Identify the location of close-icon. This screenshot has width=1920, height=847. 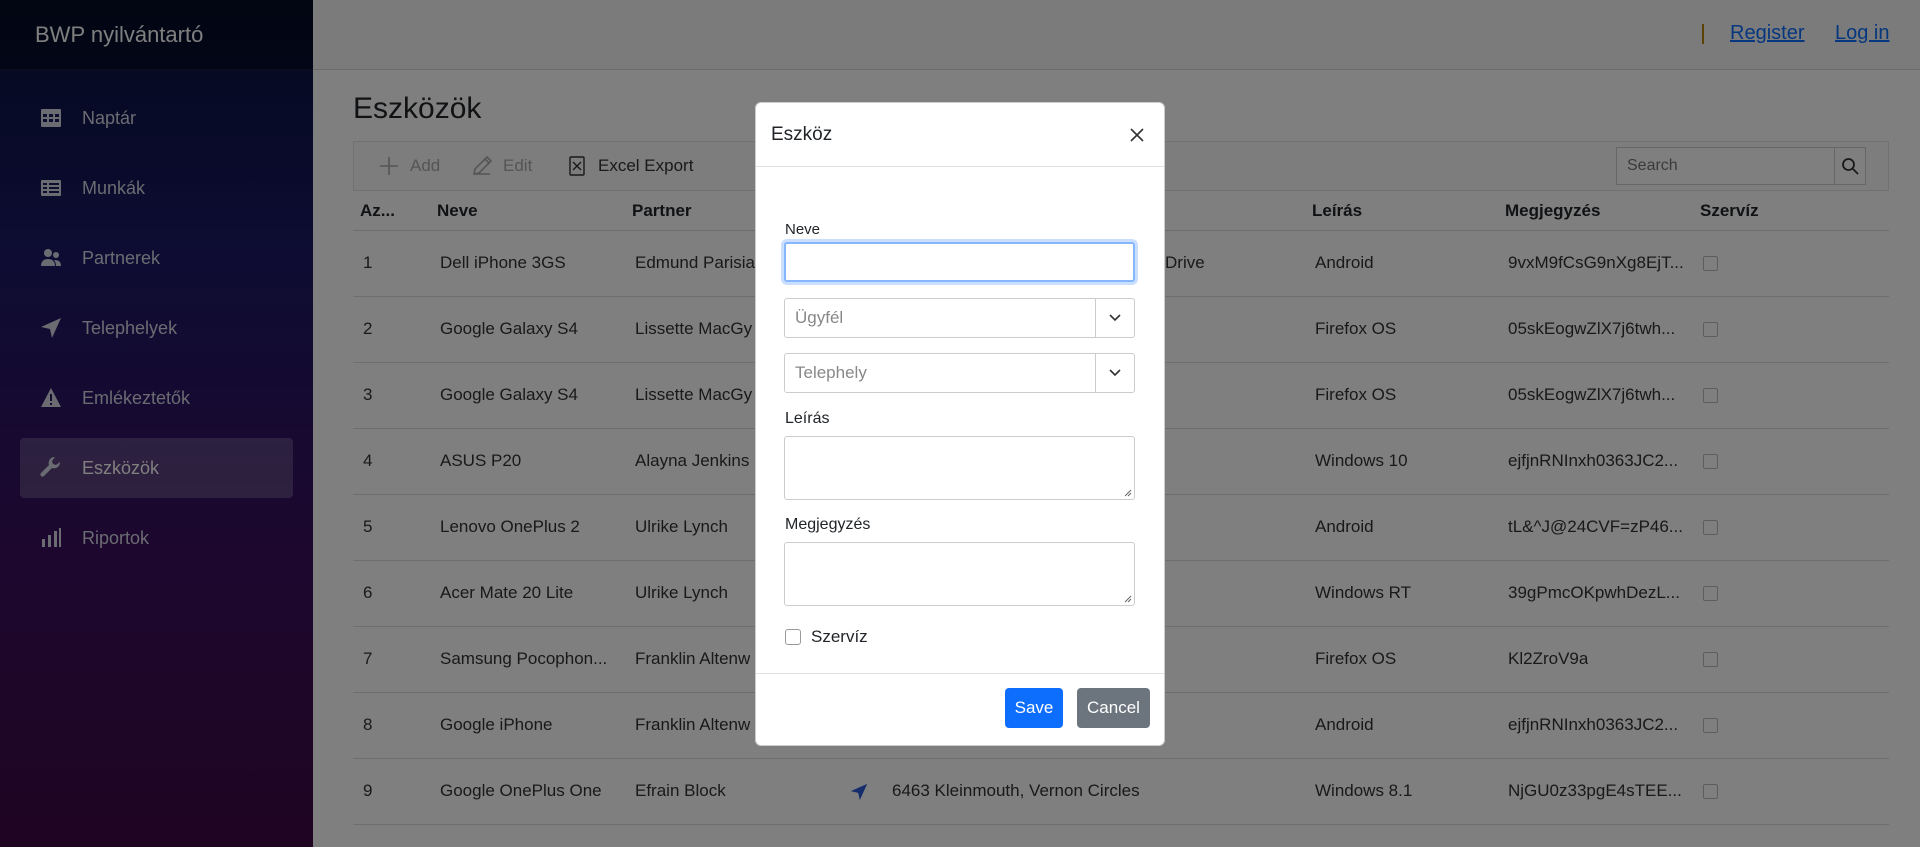
(1137, 134).